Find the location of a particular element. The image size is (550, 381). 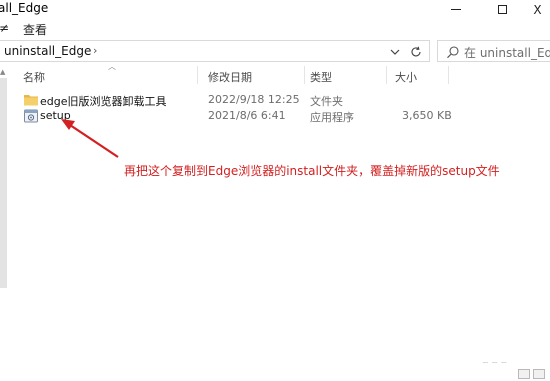

column-size: 大小 is located at coordinates (406, 77).